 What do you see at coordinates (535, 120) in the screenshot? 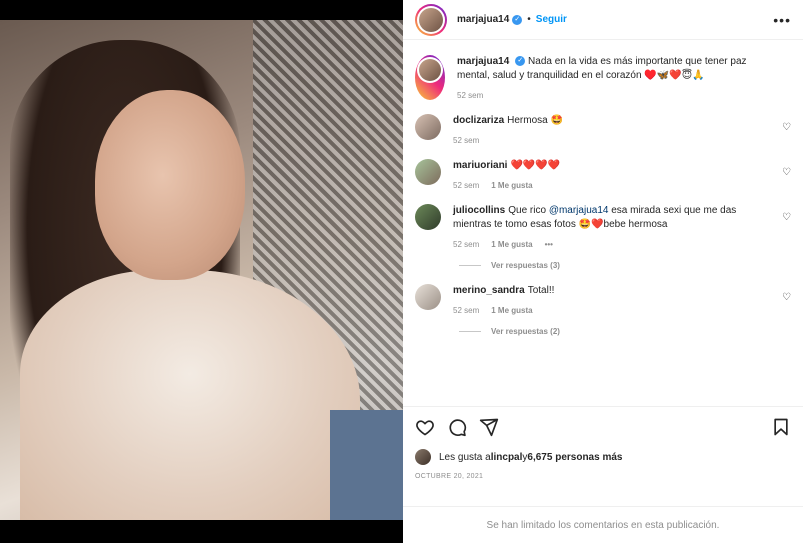
I see `comment-text: Hermosa 🤩` at bounding box center [535, 120].